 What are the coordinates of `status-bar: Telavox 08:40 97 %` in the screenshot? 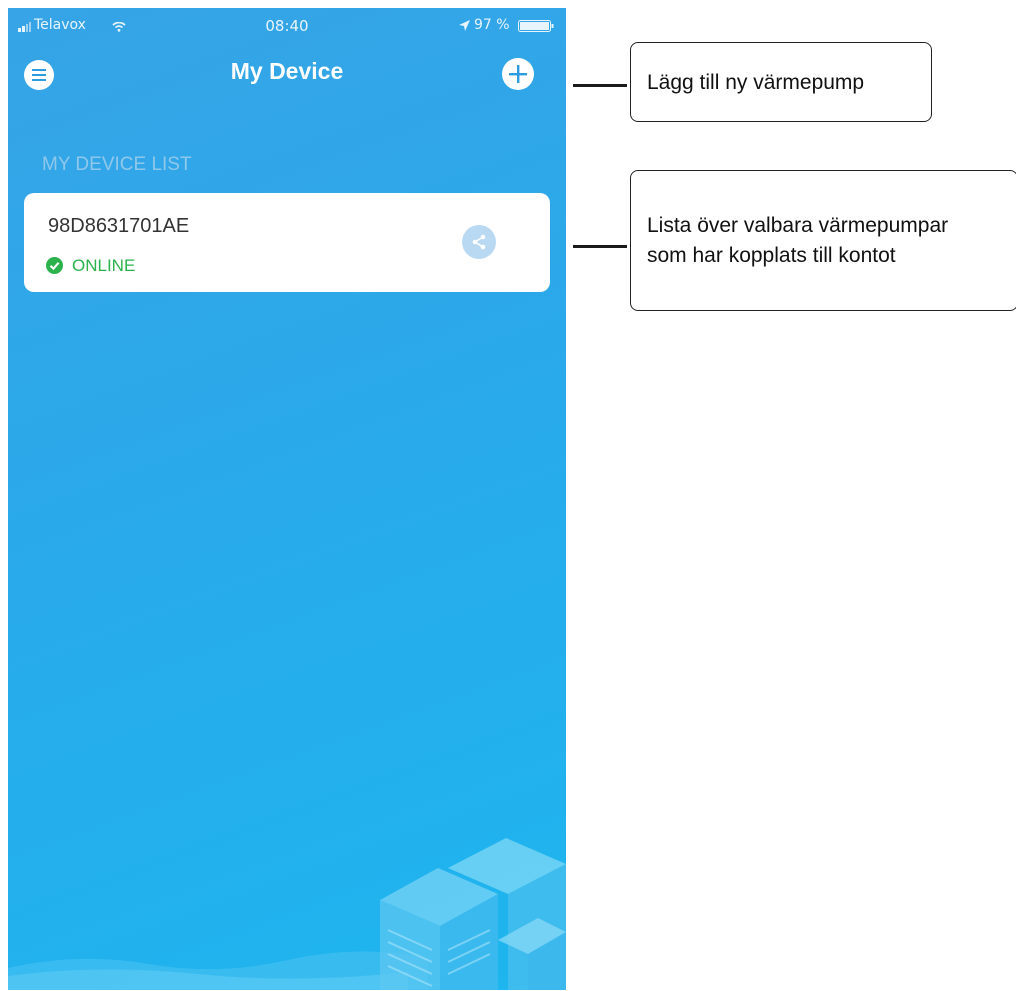 It's located at (287, 23).